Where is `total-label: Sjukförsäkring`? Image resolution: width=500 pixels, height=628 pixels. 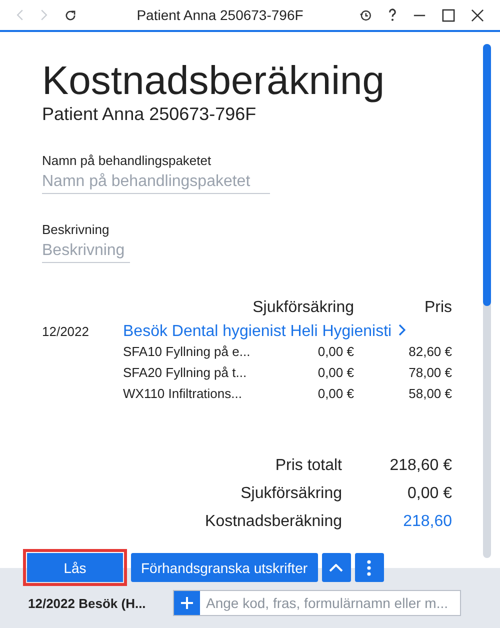
total-label: Sjukförsäkring is located at coordinates (291, 494).